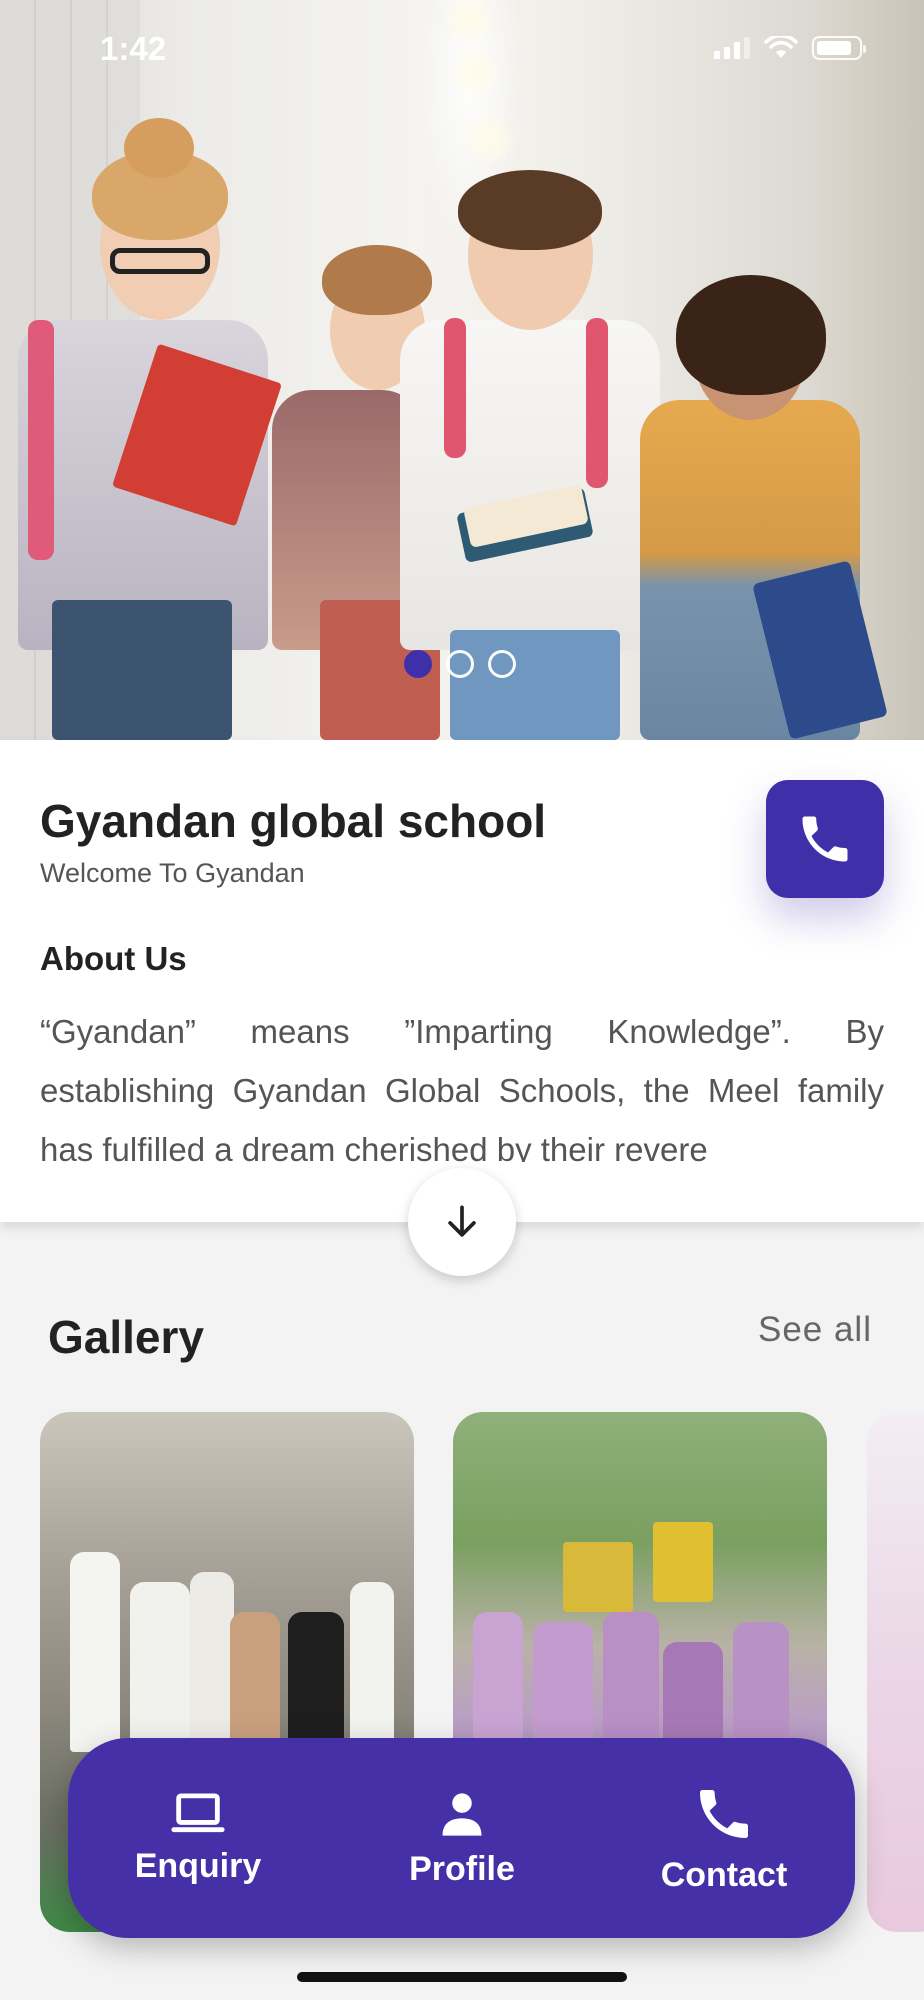 The height and width of the screenshot is (2000, 924). Describe the element at coordinates (293, 821) in the screenshot. I see `school-name: Gyandan global school` at that location.